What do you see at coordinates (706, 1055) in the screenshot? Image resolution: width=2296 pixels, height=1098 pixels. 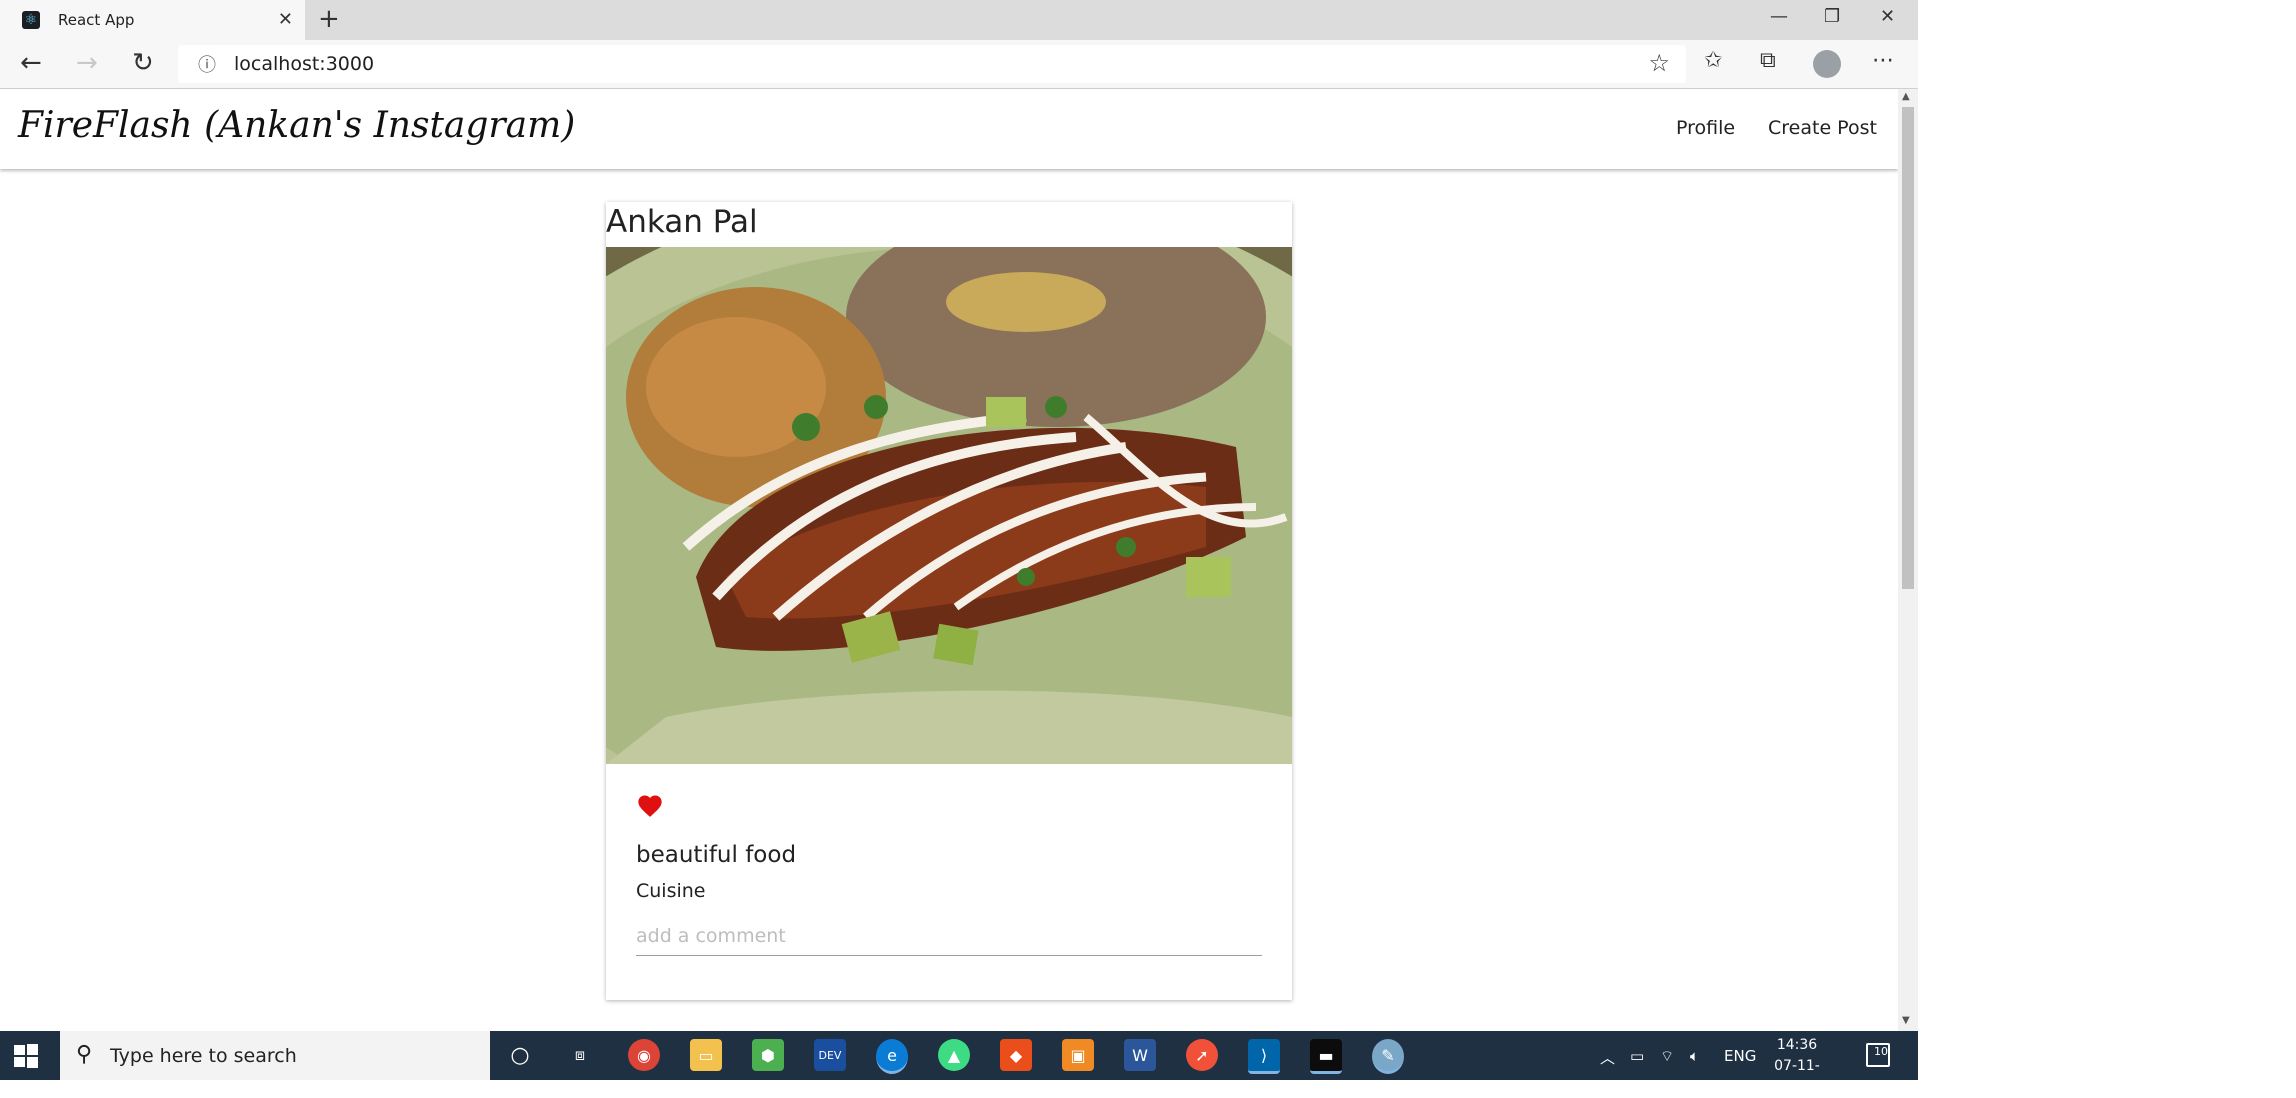 I see `file-explorer-icon: ▭` at bounding box center [706, 1055].